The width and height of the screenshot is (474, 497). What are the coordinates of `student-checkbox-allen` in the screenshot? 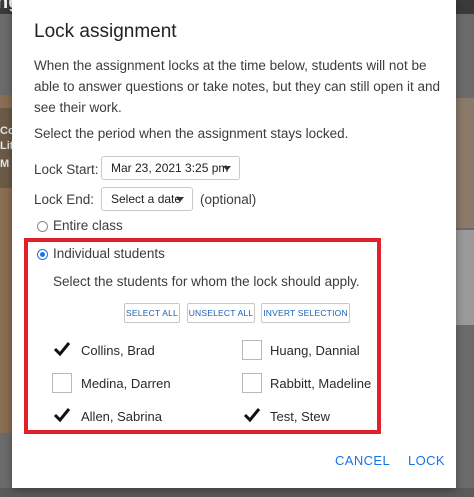 It's located at (62, 416).